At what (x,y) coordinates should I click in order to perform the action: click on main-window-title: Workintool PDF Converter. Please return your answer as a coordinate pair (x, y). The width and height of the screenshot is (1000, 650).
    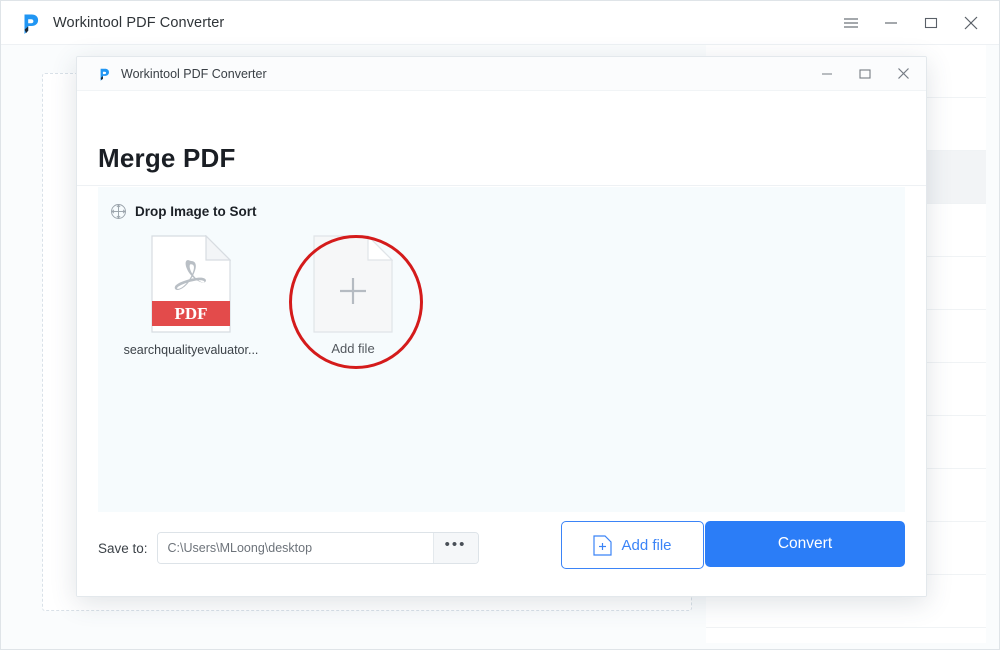
    Looking at the image, I should click on (139, 22).